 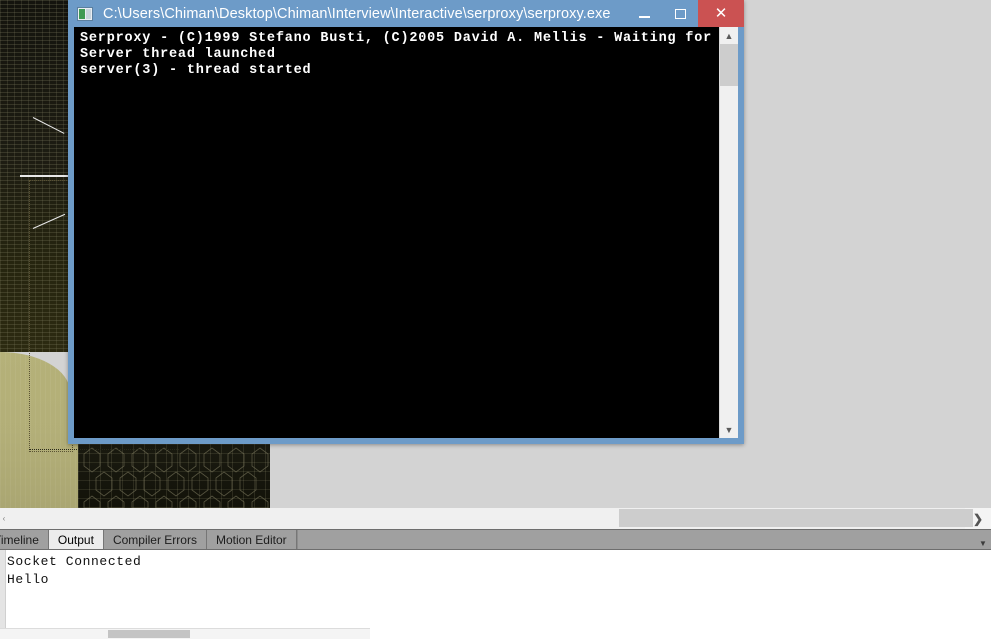 What do you see at coordinates (174, 476) in the screenshot?
I see `wallpaper-hex-overlay` at bounding box center [174, 476].